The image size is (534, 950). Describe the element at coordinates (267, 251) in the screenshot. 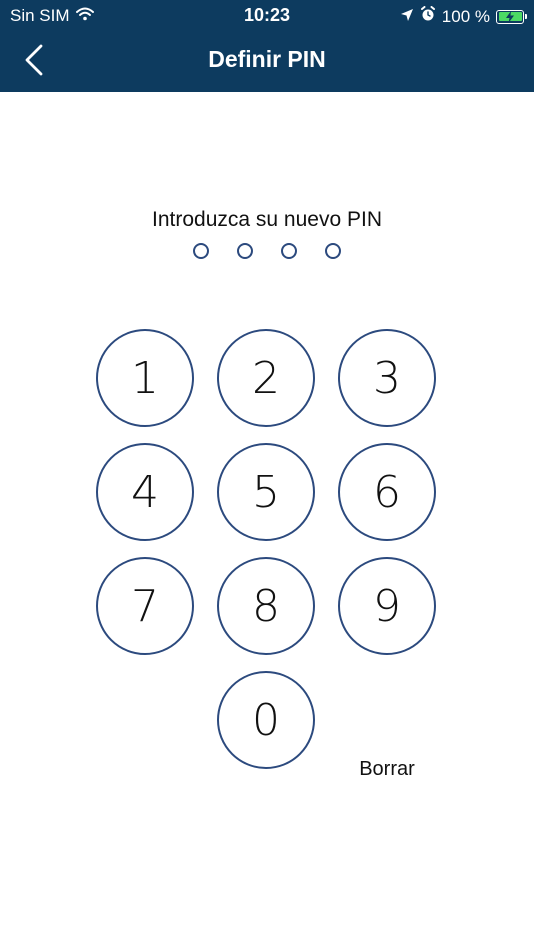

I see `pin-indicator` at that location.